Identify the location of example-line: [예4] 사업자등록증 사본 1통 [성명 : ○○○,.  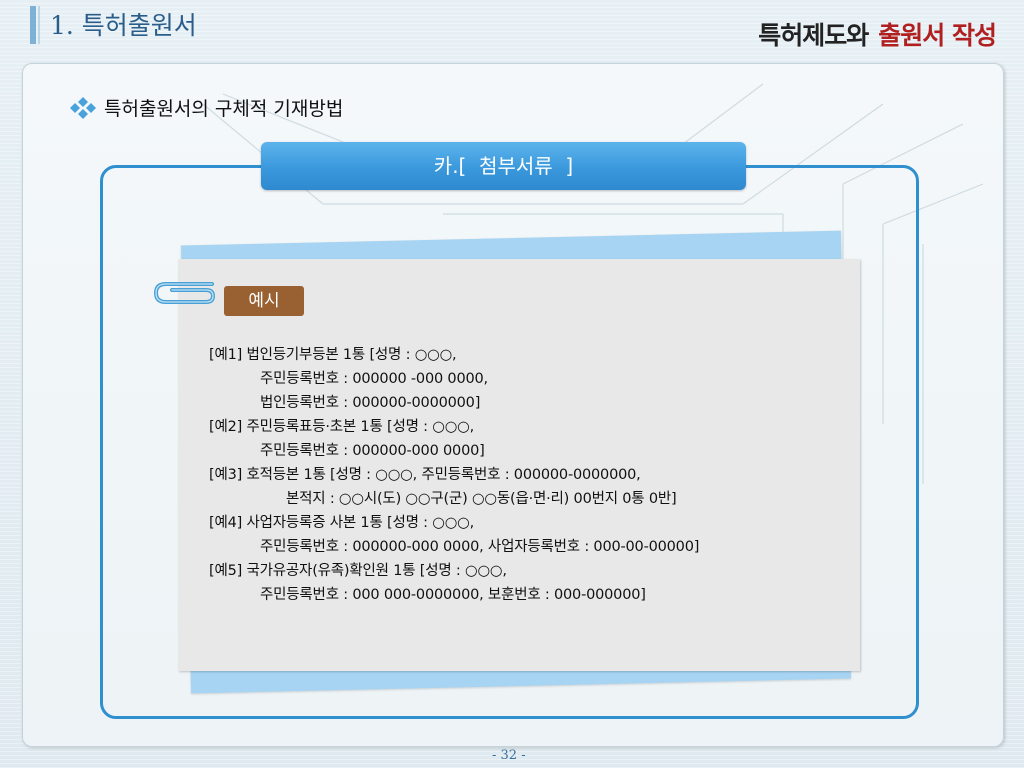
(342, 523).